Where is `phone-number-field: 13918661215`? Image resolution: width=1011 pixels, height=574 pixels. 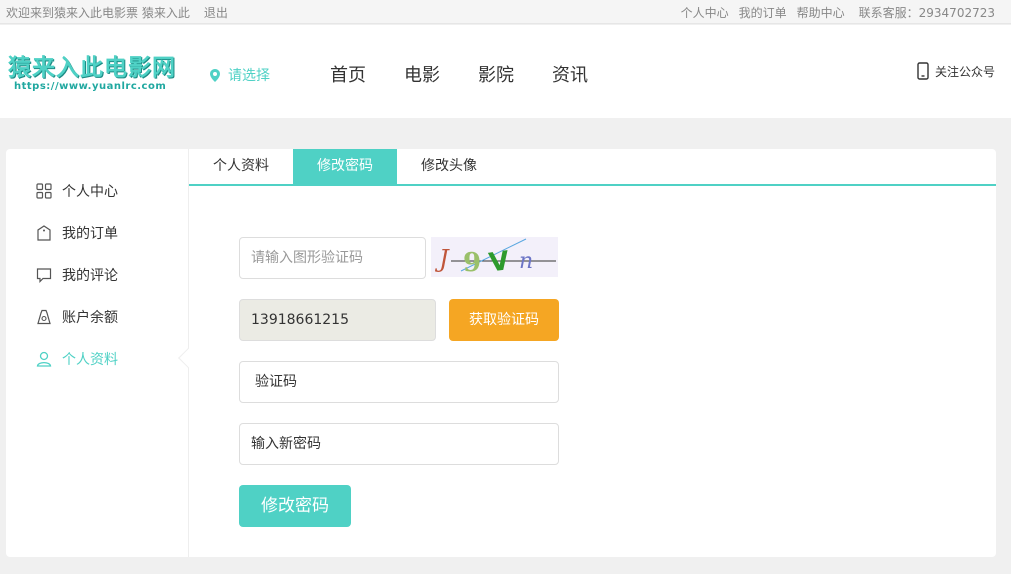
phone-number-field: 13918661215 is located at coordinates (337, 320).